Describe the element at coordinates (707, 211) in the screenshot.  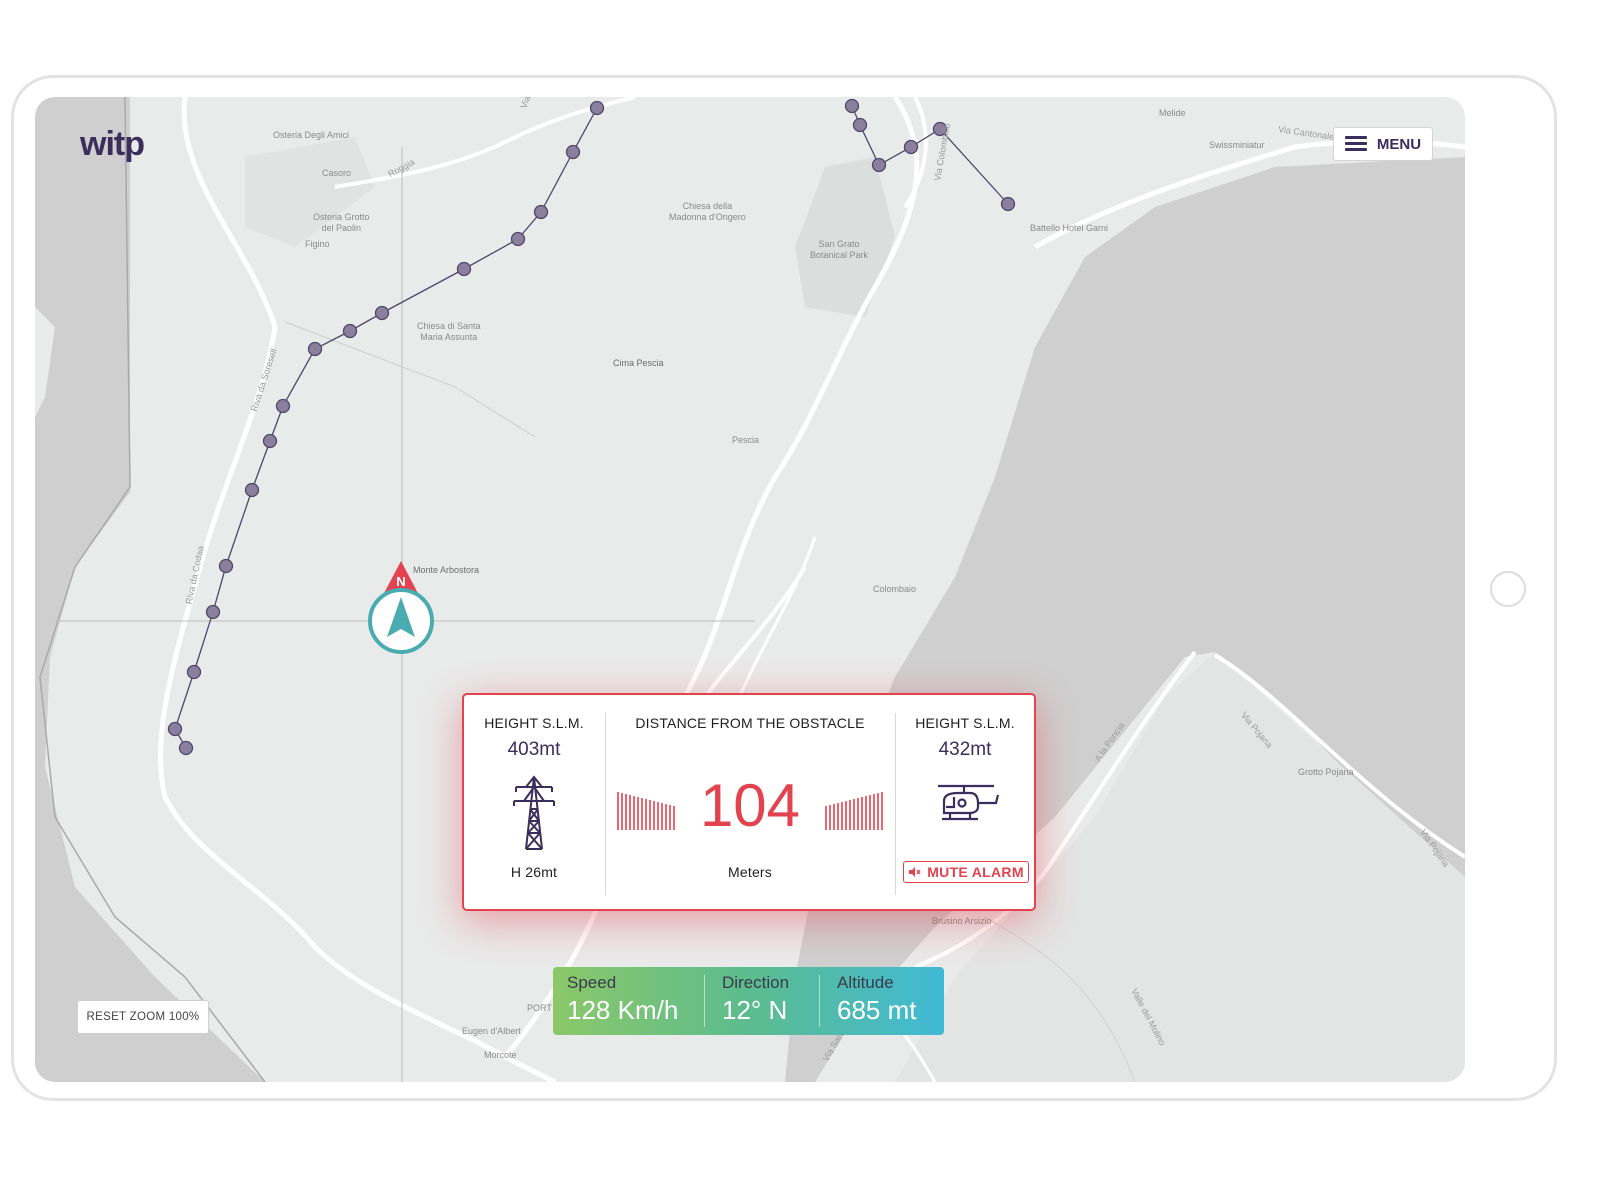
I see `place-chiesa-madonna: Chiesa della Madonna d'Ongero` at that location.